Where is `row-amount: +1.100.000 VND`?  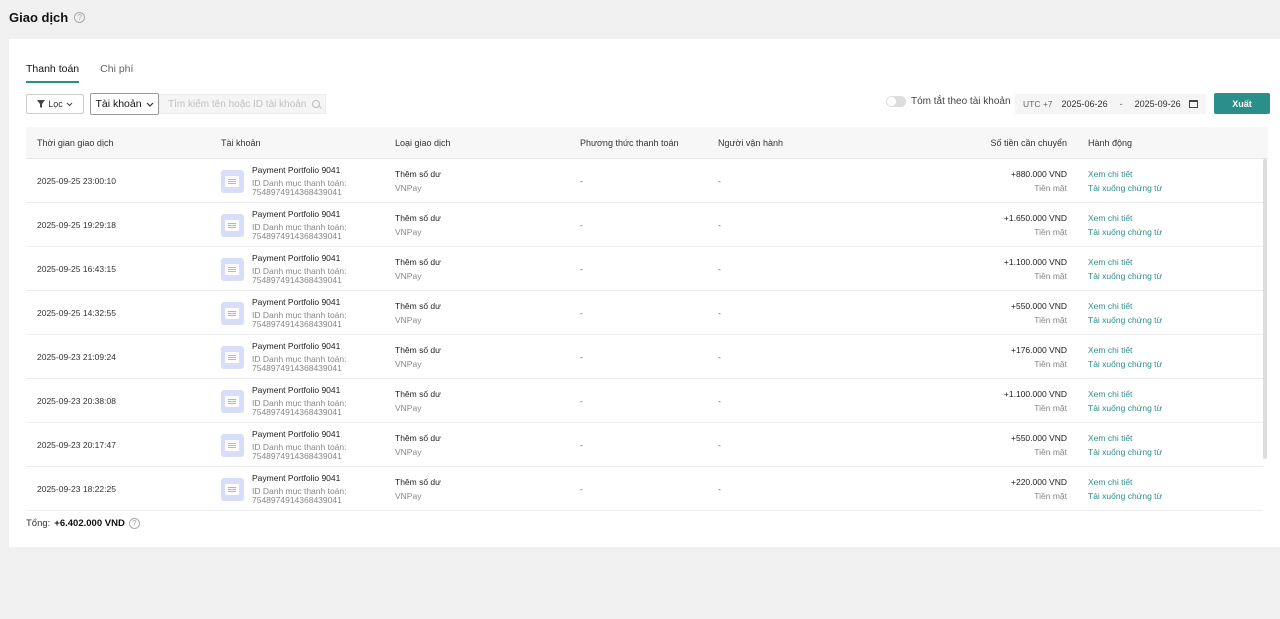
row-amount: +1.100.000 VND is located at coordinates (1035, 262).